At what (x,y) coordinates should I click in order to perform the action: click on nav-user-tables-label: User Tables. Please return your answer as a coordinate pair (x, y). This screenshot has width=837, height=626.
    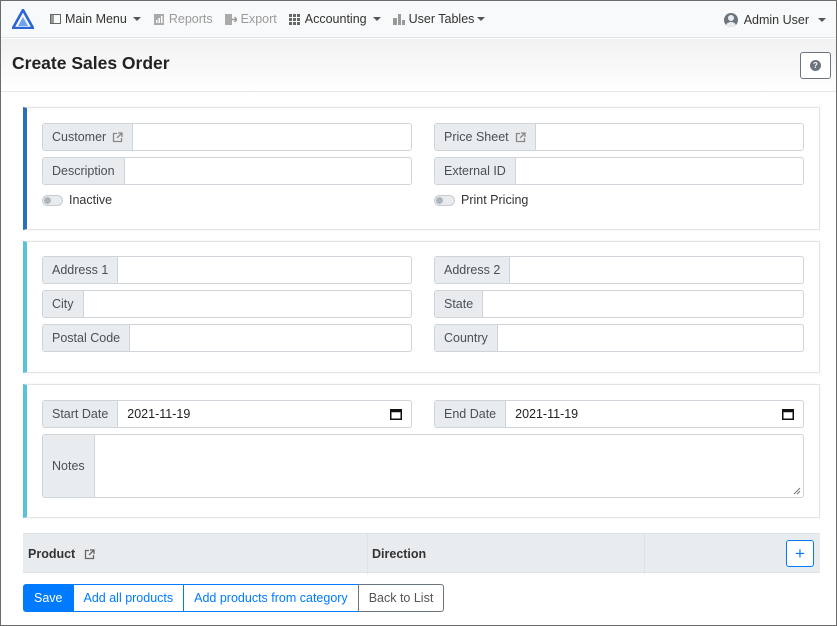
    Looking at the image, I should click on (441, 19).